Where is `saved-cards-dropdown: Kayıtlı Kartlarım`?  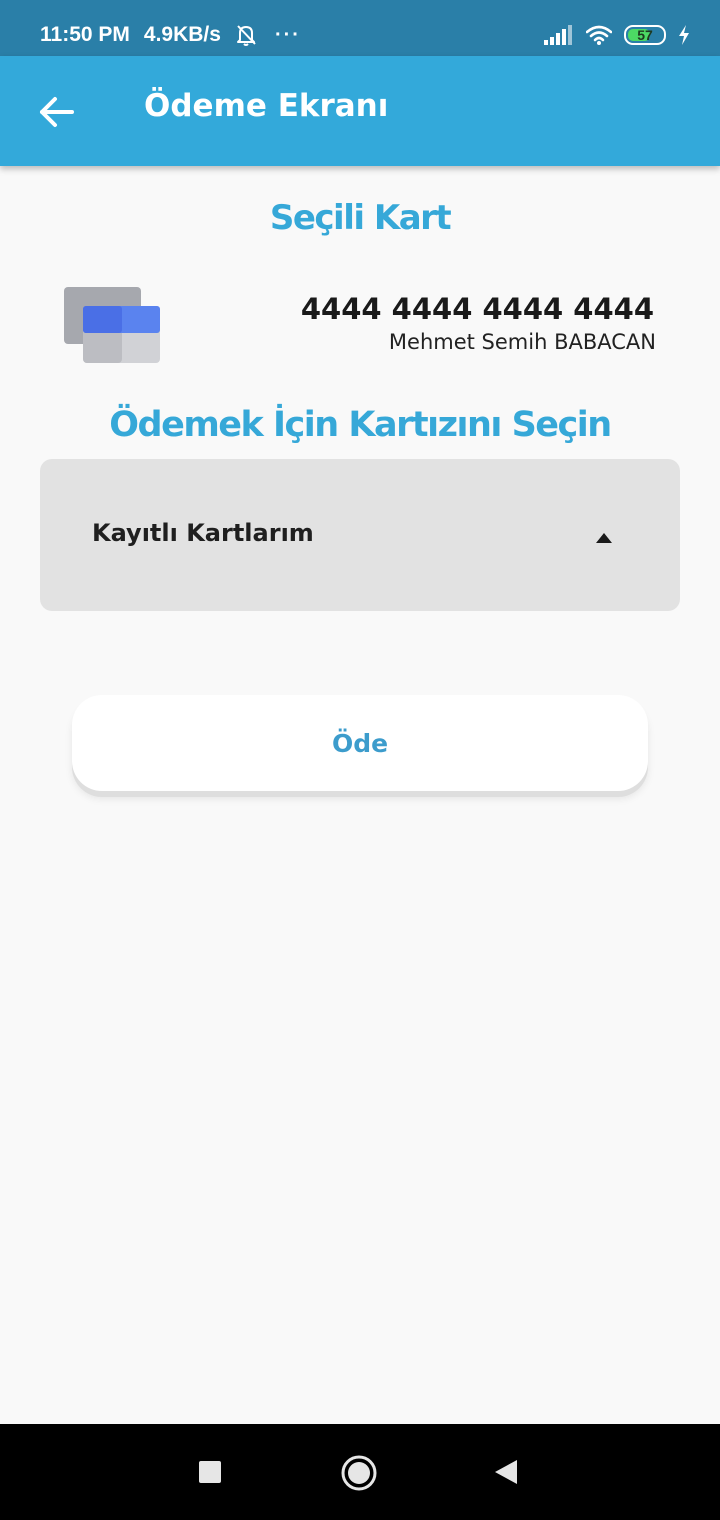
saved-cards-dropdown: Kayıtlı Kartlarım is located at coordinates (360, 535).